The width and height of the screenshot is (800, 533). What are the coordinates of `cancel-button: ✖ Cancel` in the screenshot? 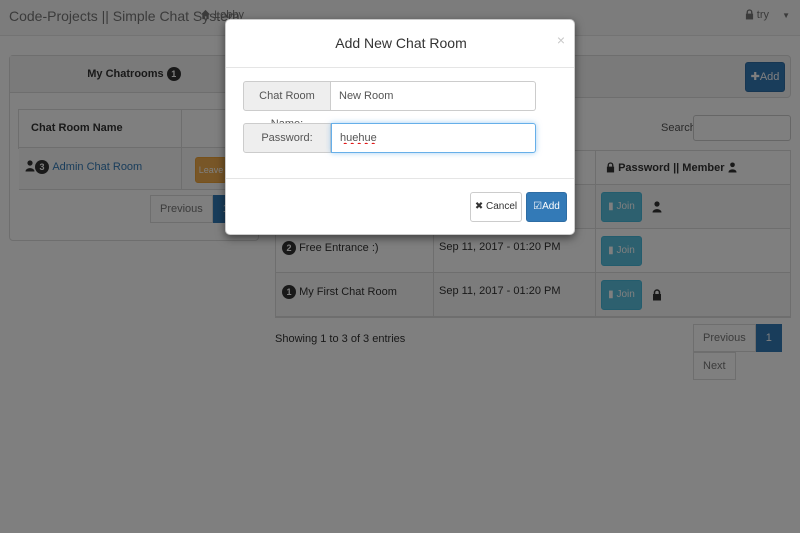 It's located at (496, 207).